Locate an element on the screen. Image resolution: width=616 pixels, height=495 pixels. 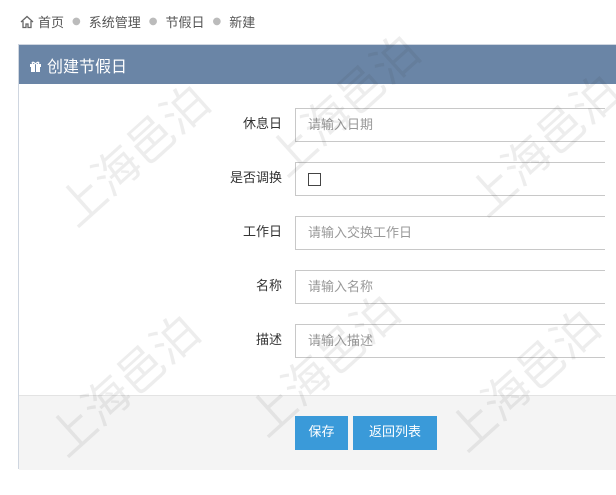
panel-header: 创建节假日 is located at coordinates (317, 64).